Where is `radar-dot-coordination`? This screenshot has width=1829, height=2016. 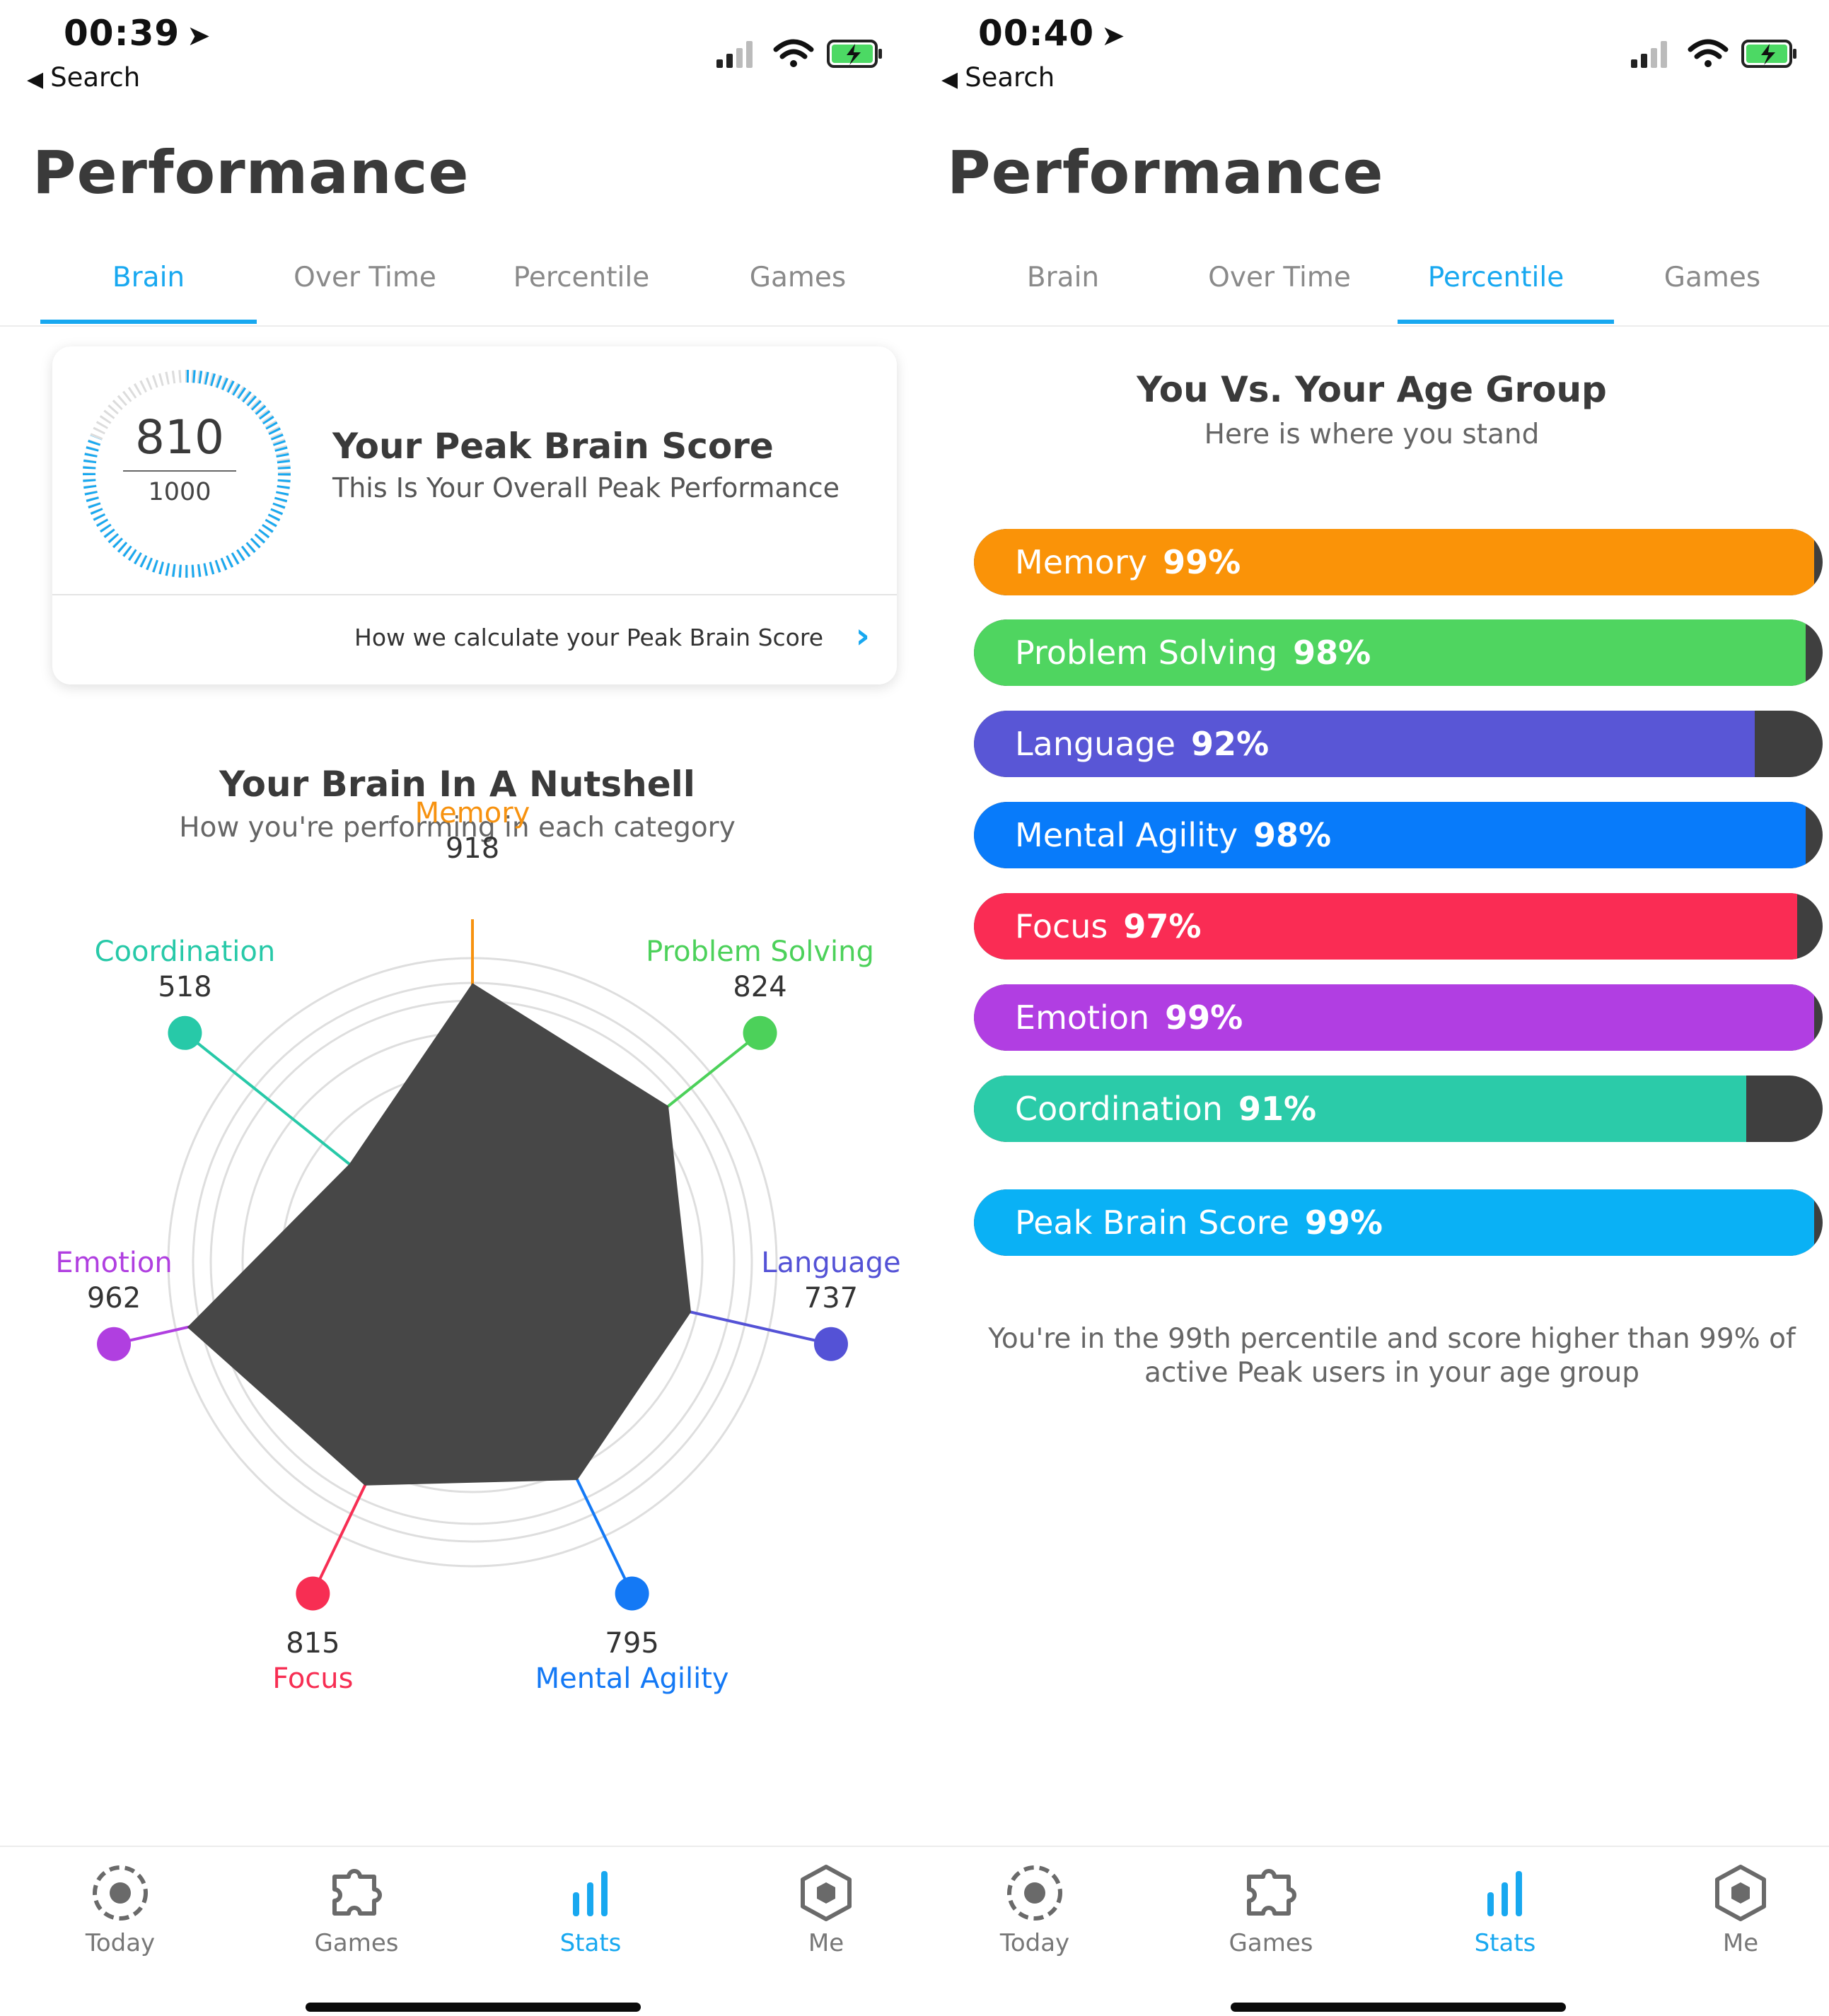 radar-dot-coordination is located at coordinates (185, 1032).